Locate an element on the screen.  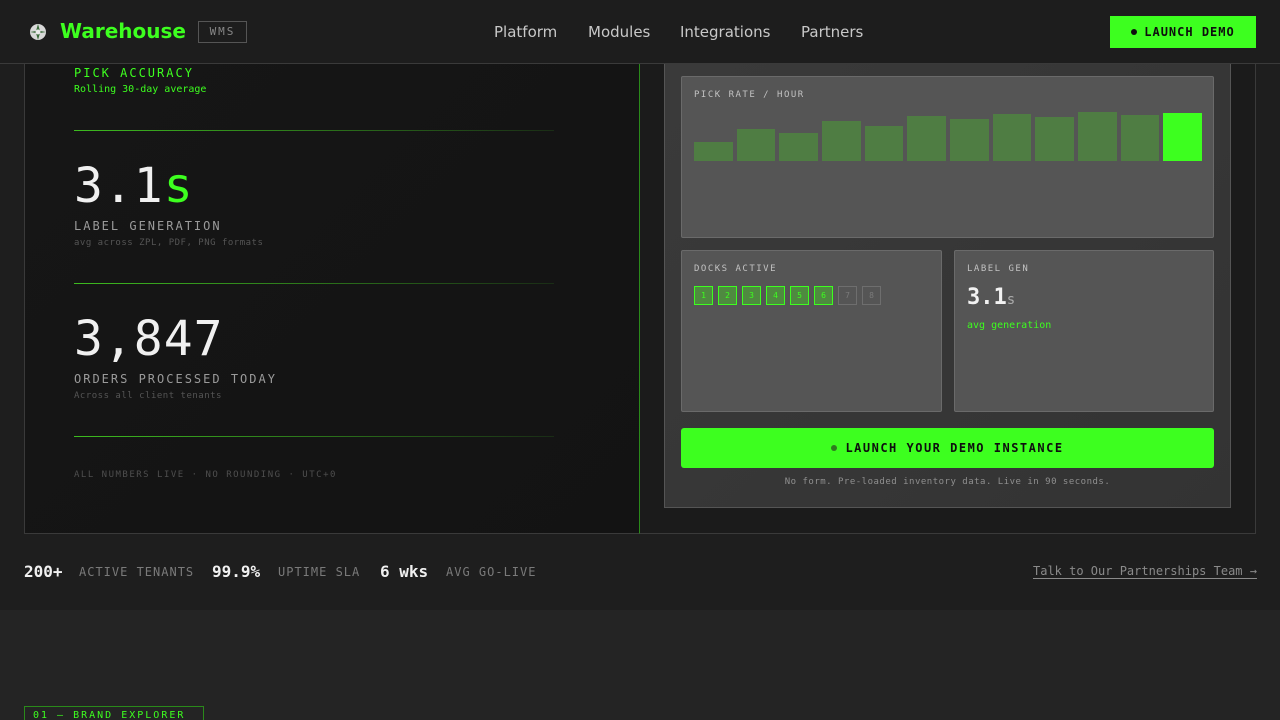
orders-sub: Across all client tenants is located at coordinates (148, 396).